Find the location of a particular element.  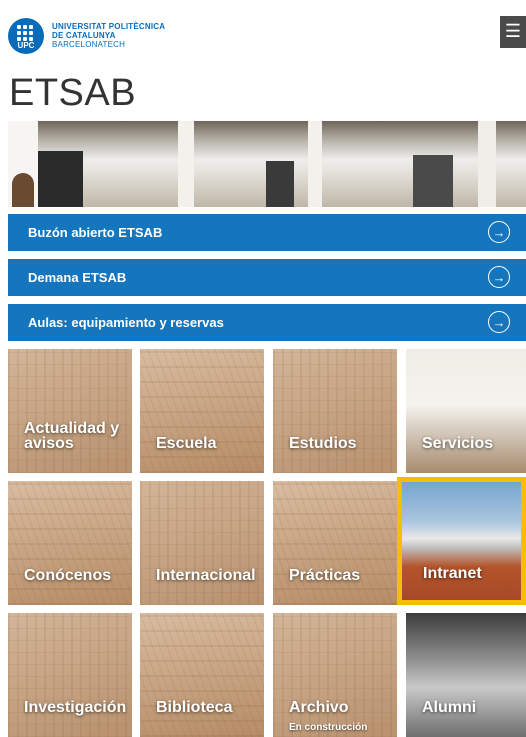

page-title: ETSAB is located at coordinates (73, 93).